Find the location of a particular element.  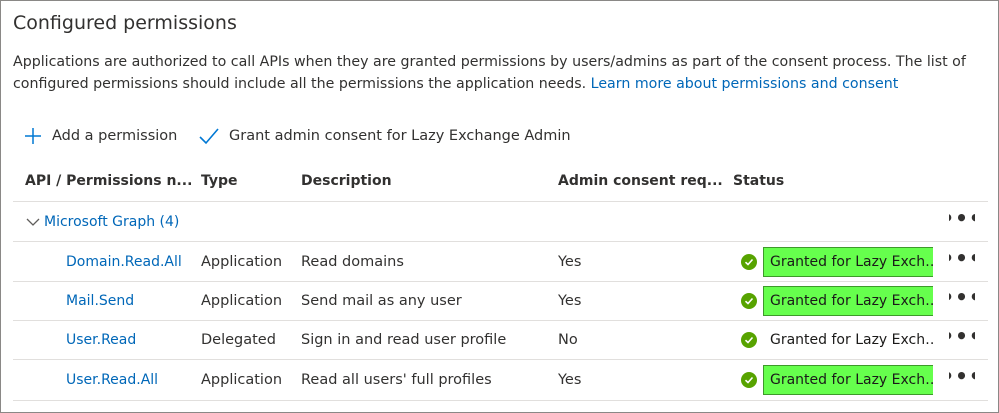

permission-name-cell: Mail.Send is located at coordinates (110, 300).